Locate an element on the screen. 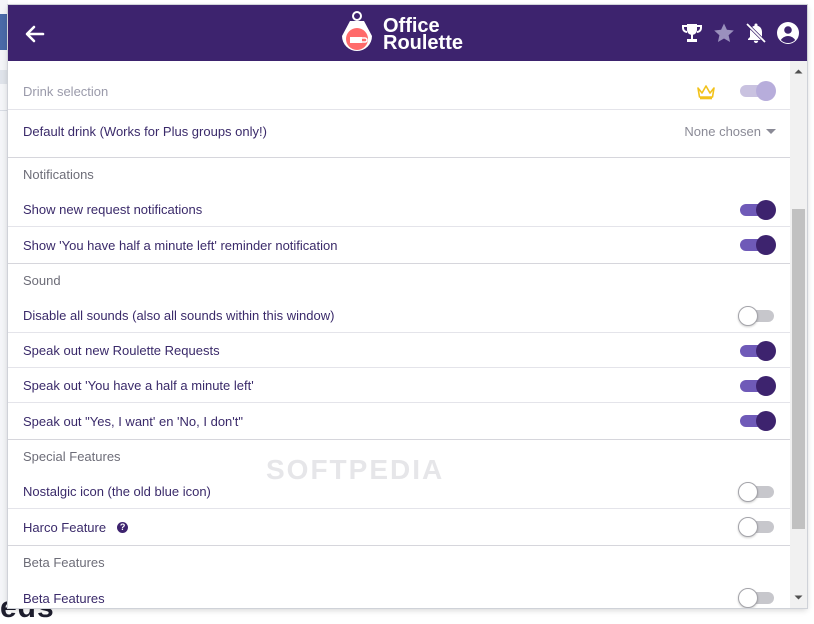 The image size is (814, 624). chevron-down-icon is located at coordinates (771, 131).